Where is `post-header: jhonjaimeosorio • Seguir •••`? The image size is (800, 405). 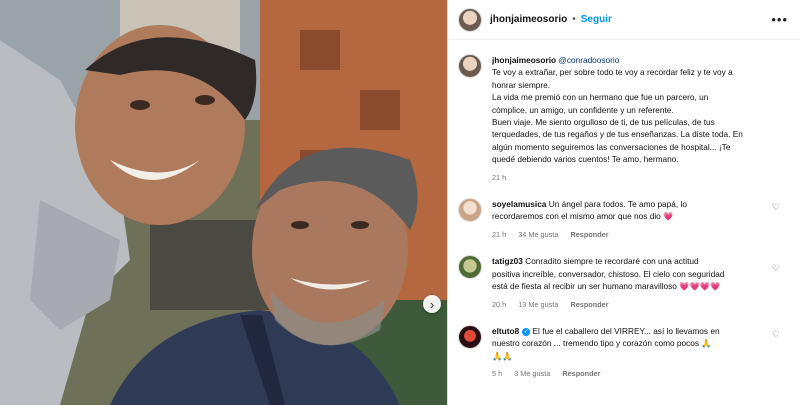
post-header: jhonjaimeosorio • Seguir ••• is located at coordinates (624, 20).